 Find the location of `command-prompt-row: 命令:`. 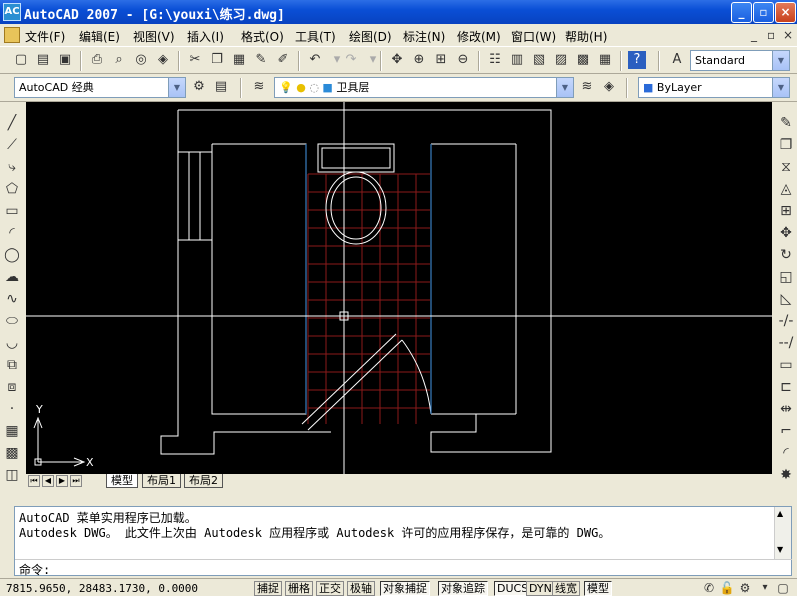

command-prompt-row: 命令: is located at coordinates (403, 568).